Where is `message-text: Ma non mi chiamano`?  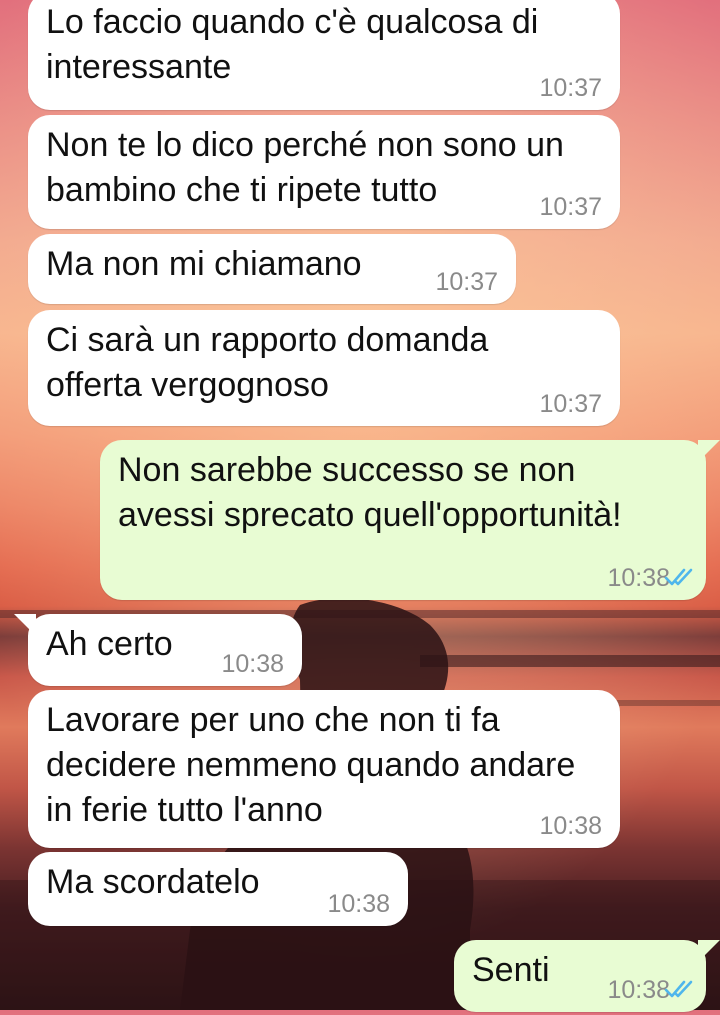 message-text: Ma non mi chiamano is located at coordinates (204, 264).